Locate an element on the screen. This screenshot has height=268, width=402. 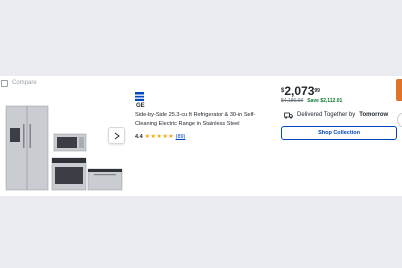
compare-control: Compare is located at coordinates (18, 83).